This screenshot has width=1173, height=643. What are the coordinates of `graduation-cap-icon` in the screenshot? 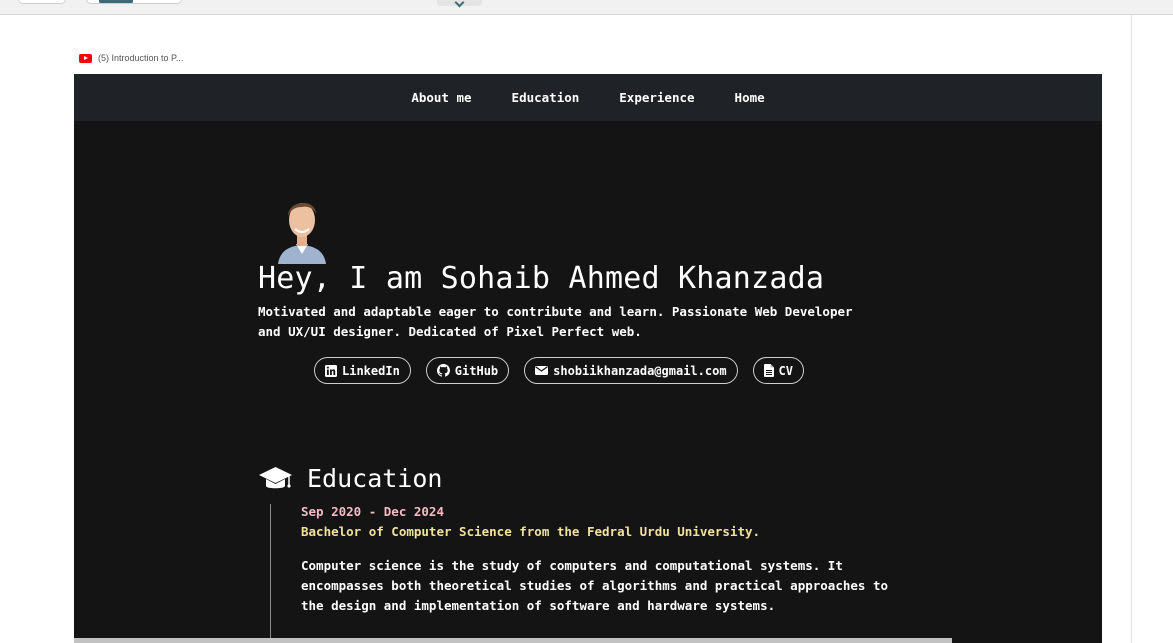 It's located at (275, 477).